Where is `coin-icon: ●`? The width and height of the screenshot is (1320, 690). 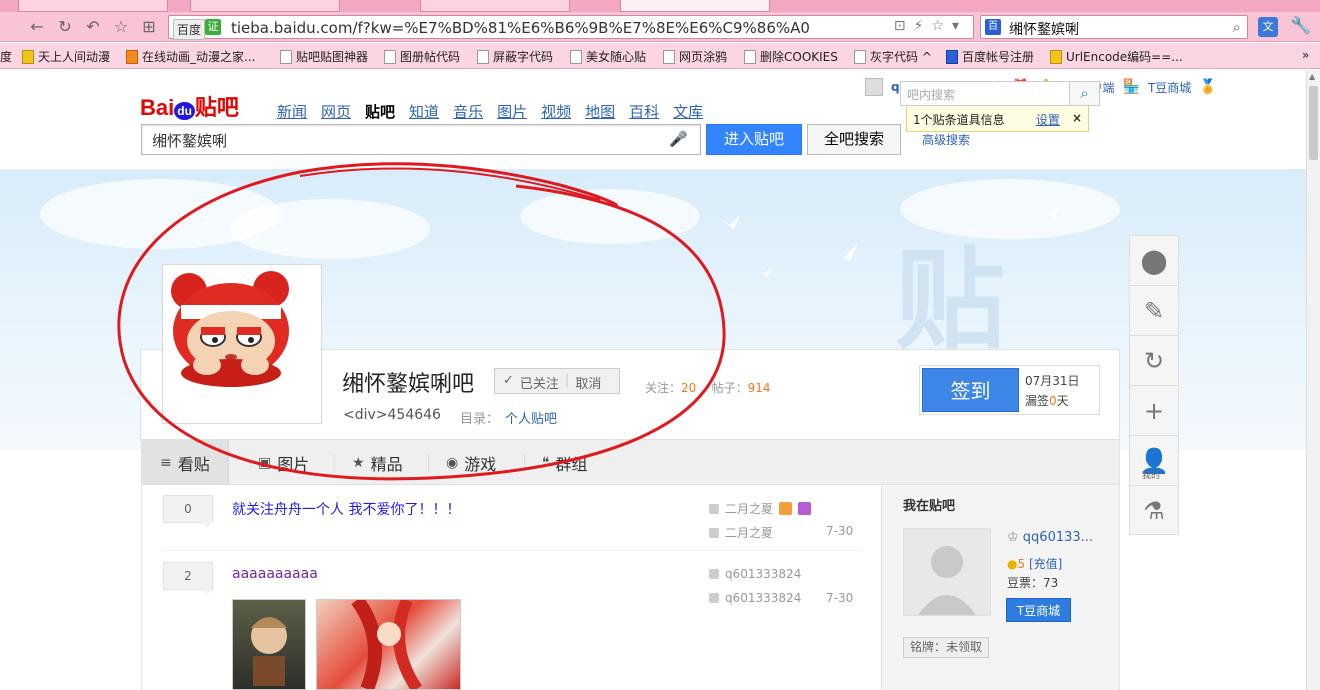 coin-icon: ● is located at coordinates (1012, 564).